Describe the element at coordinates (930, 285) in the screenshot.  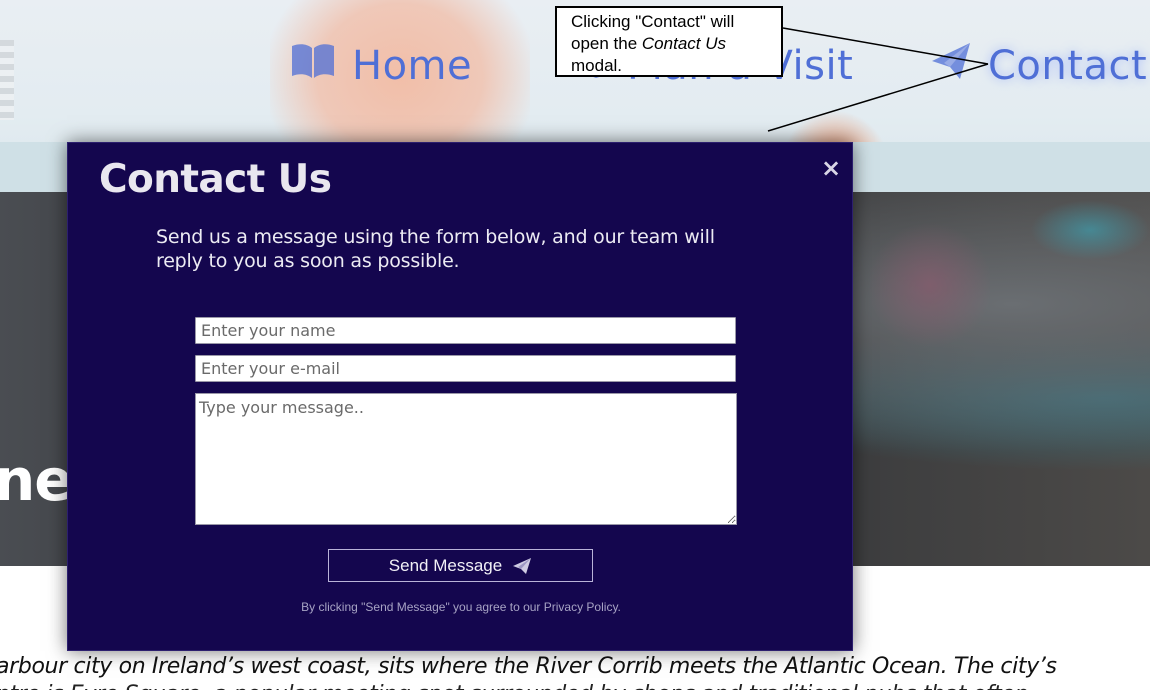
I see `hero-flowers-graphic` at that location.